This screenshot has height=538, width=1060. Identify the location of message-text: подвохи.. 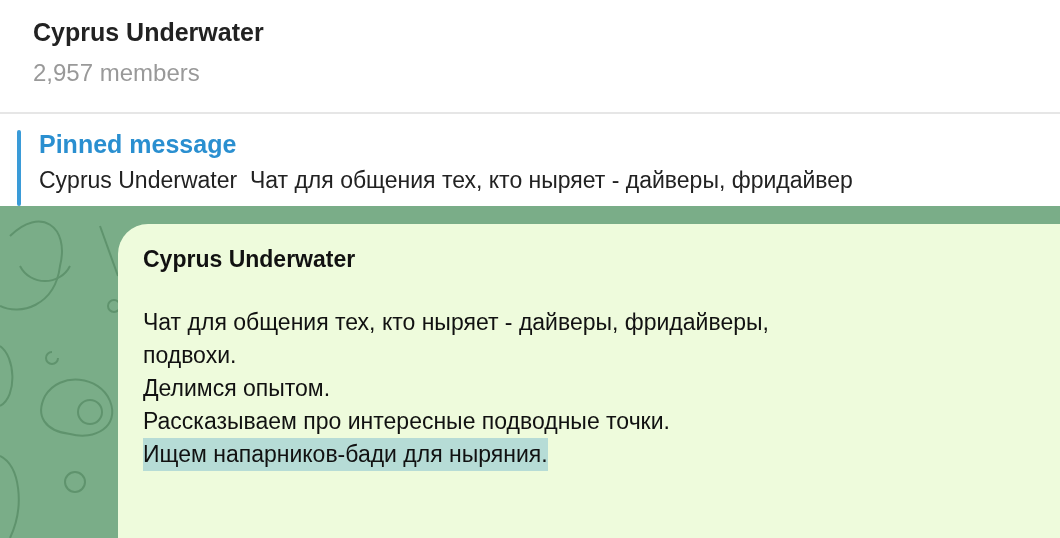
(190, 355).